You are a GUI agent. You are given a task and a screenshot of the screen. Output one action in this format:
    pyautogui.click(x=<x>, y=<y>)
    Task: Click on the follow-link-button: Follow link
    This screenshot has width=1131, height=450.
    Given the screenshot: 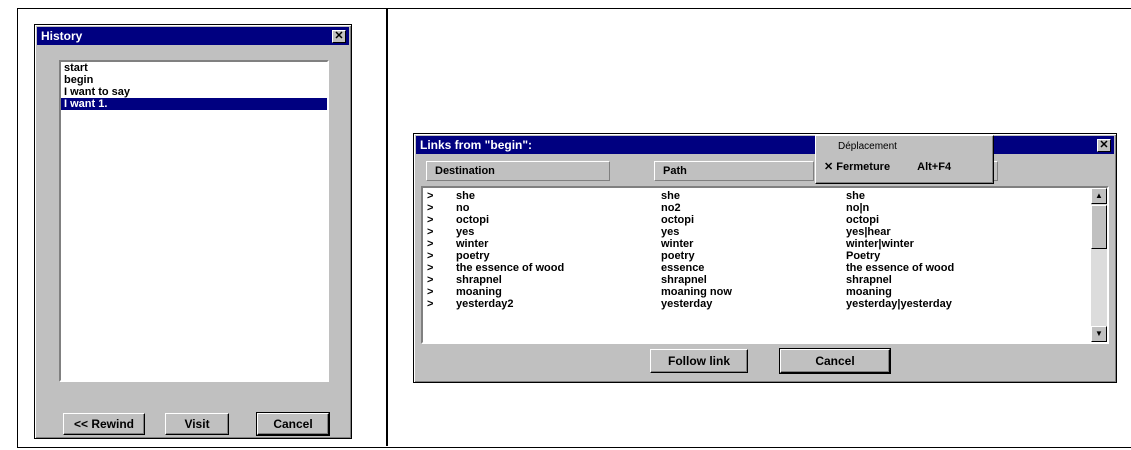 What is the action you would take?
    pyautogui.click(x=699, y=361)
    